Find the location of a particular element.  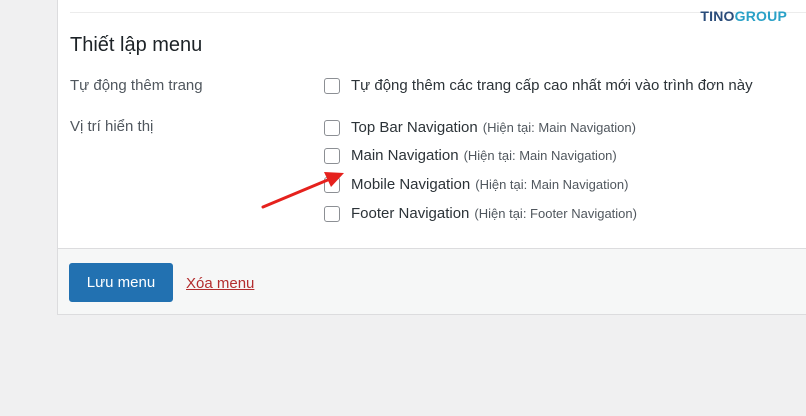

display-location-label: Vị trí hiển thị is located at coordinates (112, 126).